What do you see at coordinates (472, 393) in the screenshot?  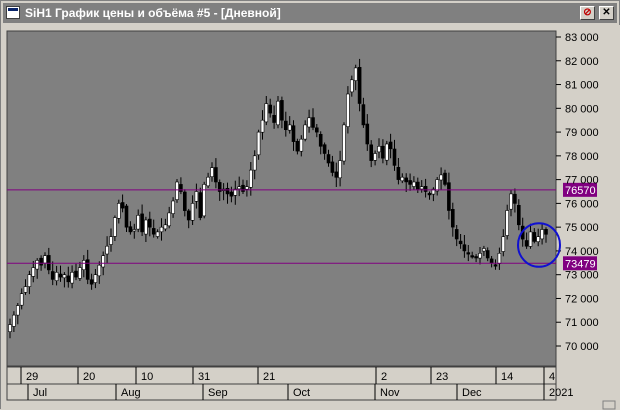 I see `x-month-label: Dec` at bounding box center [472, 393].